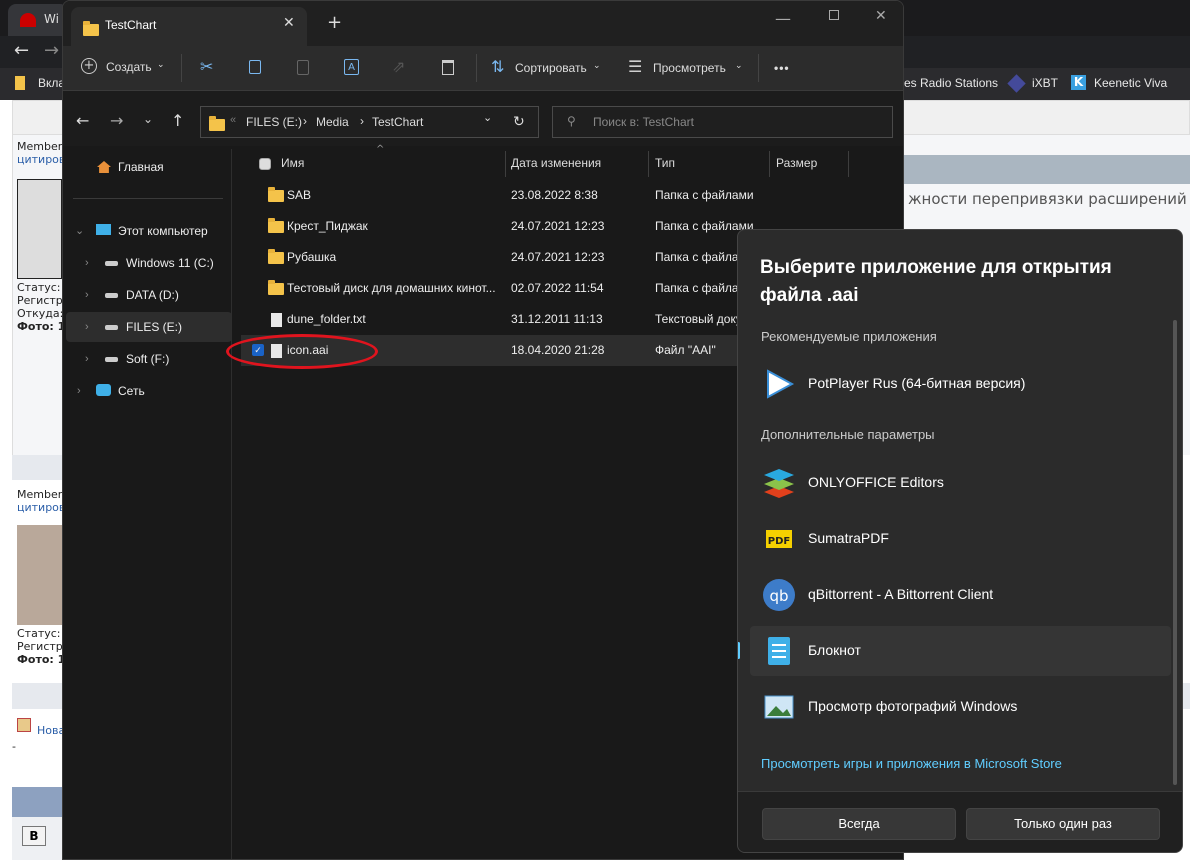 This screenshot has height=860, width=1190. Describe the element at coordinates (960, 384) in the screenshot. I see `app-option-potplayer: PotPlayer Rus (64-битная версия)` at that location.